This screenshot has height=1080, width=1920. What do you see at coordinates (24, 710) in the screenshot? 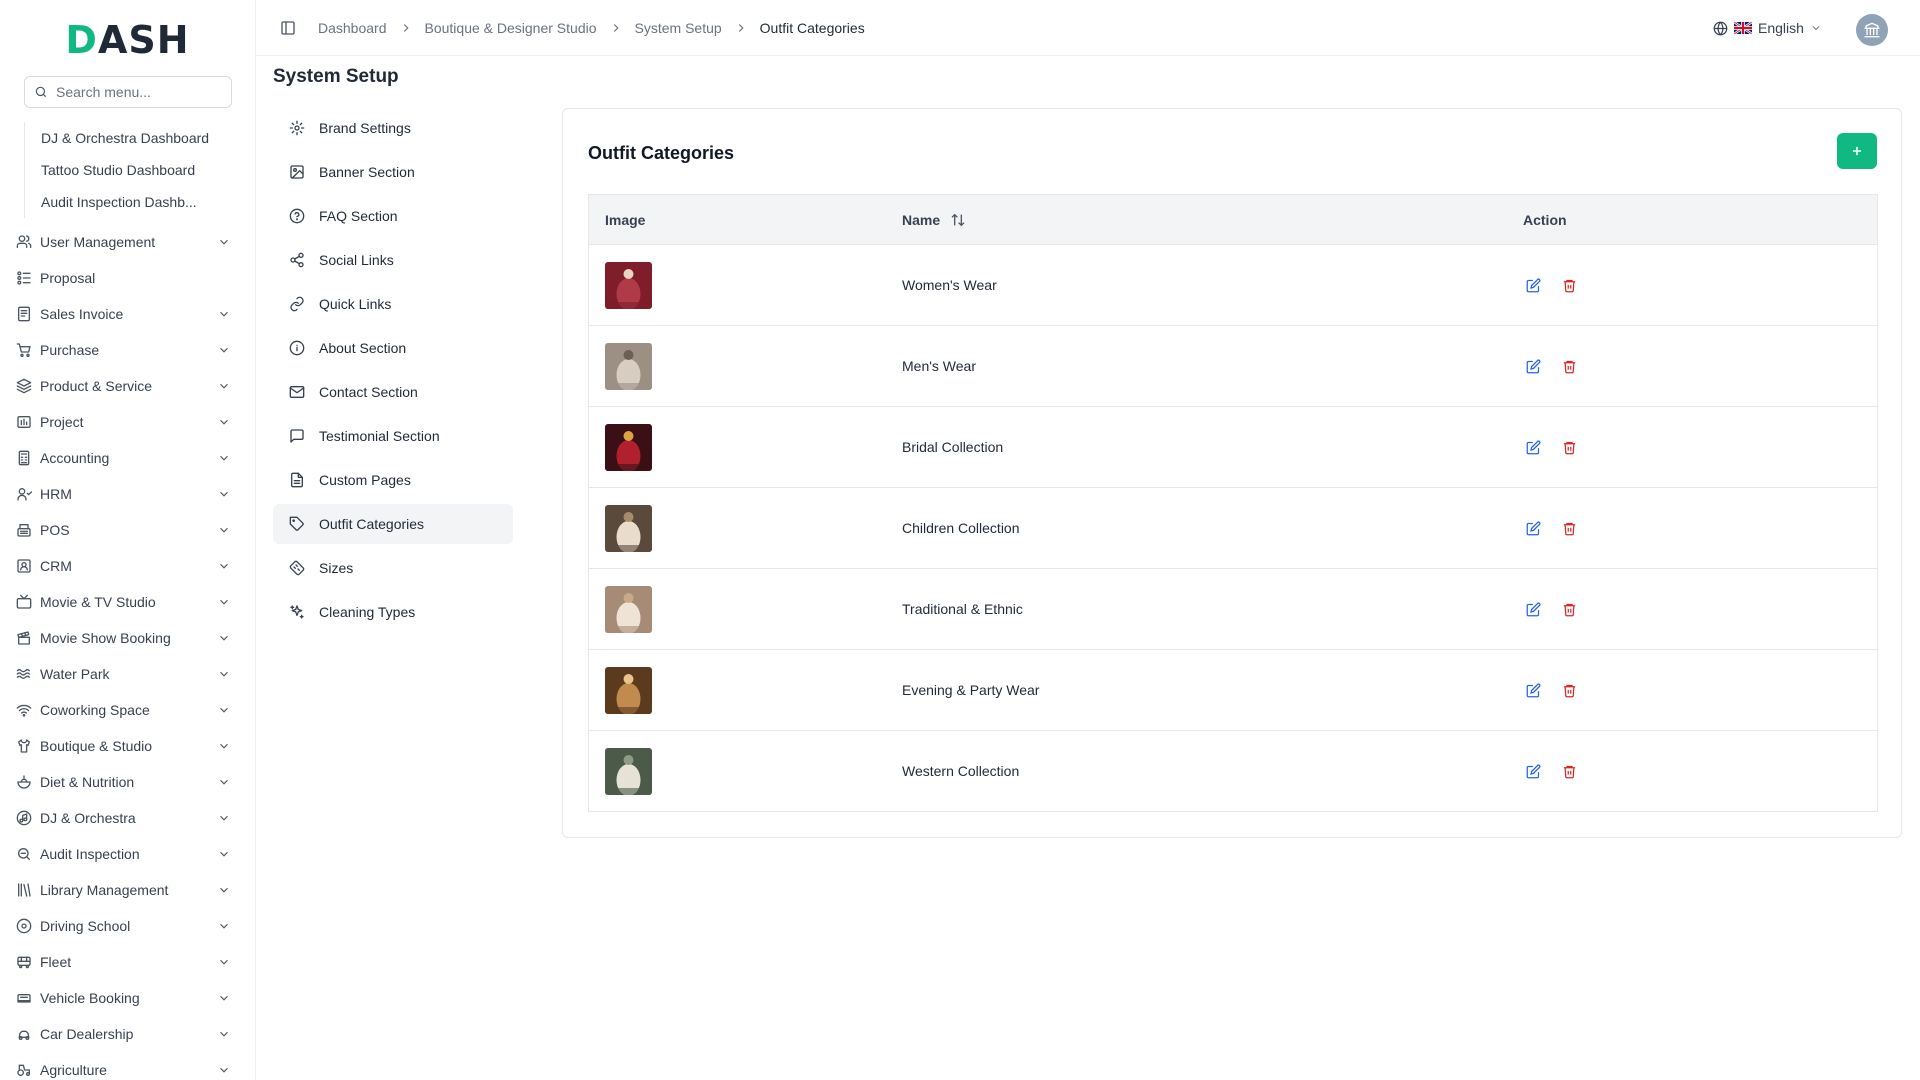
I see `wifi-icon` at bounding box center [24, 710].